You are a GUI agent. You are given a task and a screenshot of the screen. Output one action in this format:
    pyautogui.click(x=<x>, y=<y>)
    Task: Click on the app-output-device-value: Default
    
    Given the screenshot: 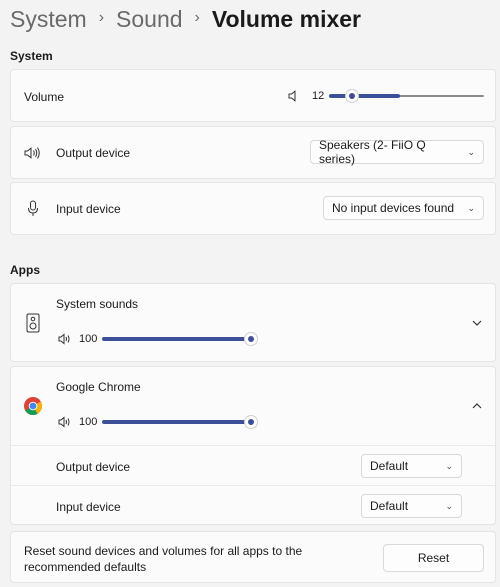 What is the action you would take?
    pyautogui.click(x=389, y=466)
    